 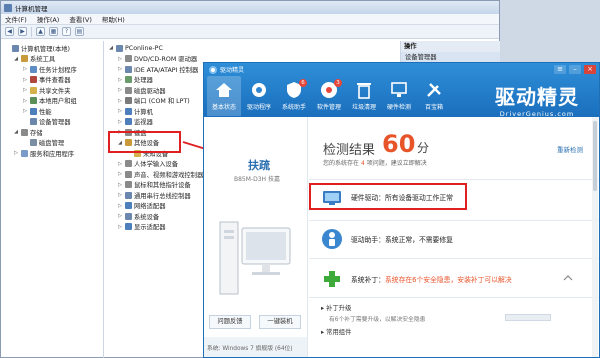 What do you see at coordinates (232, 70) in the screenshot?
I see `dg-window-title: 驱动精灵` at bounding box center [232, 70].